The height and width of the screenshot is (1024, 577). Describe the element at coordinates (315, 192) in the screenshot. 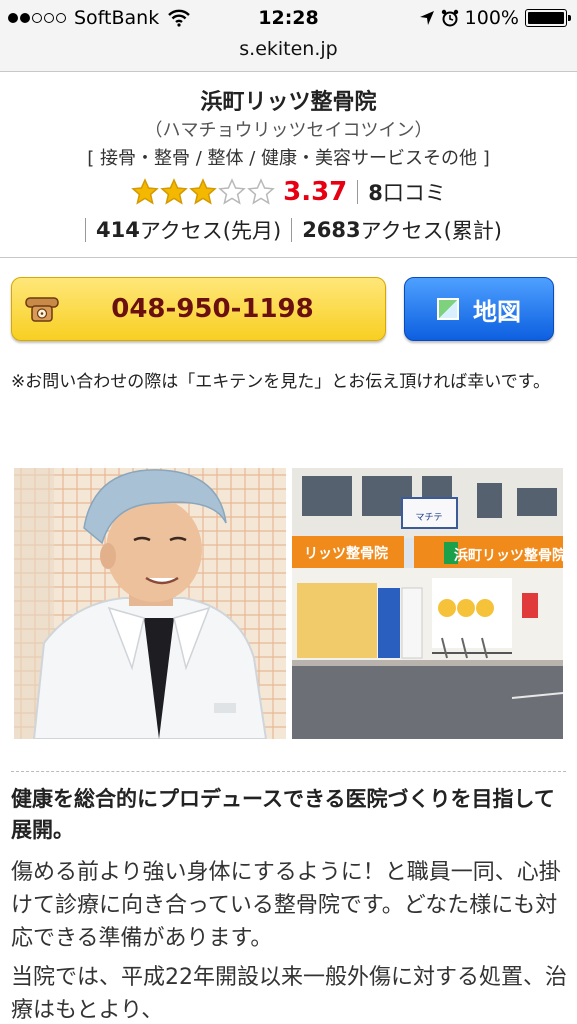

I see `rating-score: 3.37` at that location.